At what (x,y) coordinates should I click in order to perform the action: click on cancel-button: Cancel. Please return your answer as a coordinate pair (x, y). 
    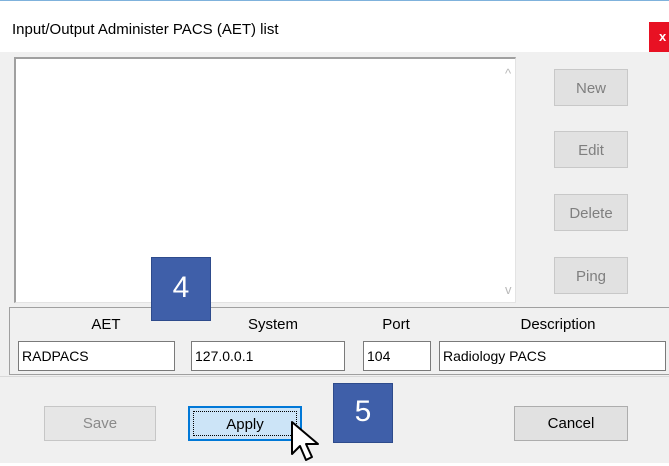
    Looking at the image, I should click on (571, 423).